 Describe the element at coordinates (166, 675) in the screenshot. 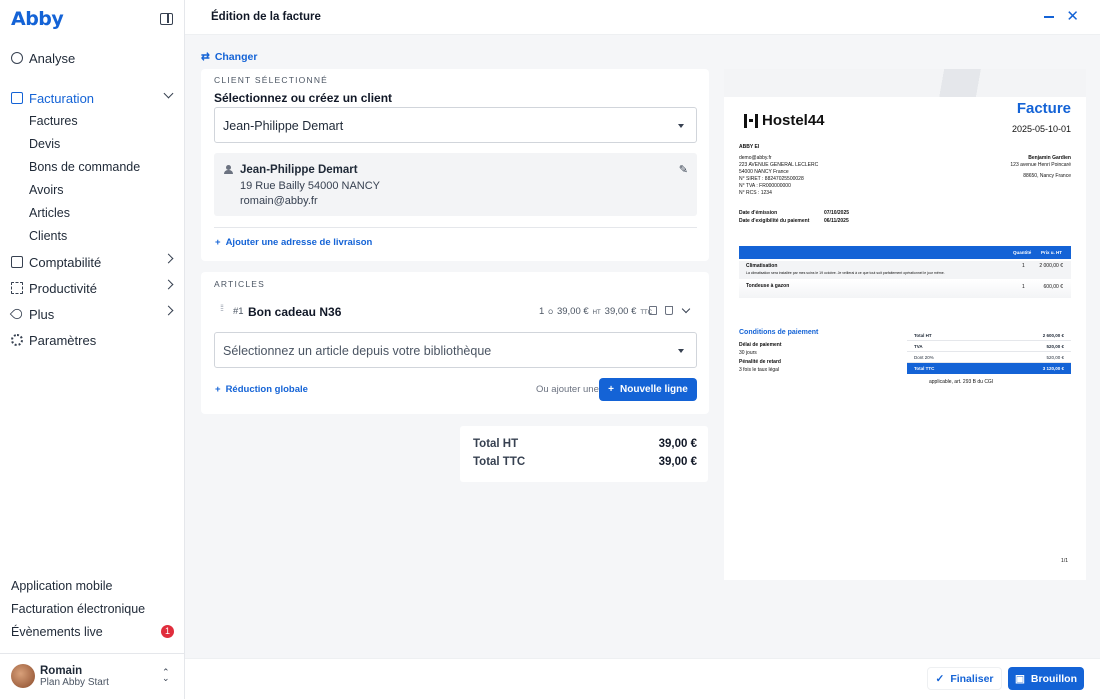

I see `chevron-up-down-icon: ⌃ ⌄` at that location.